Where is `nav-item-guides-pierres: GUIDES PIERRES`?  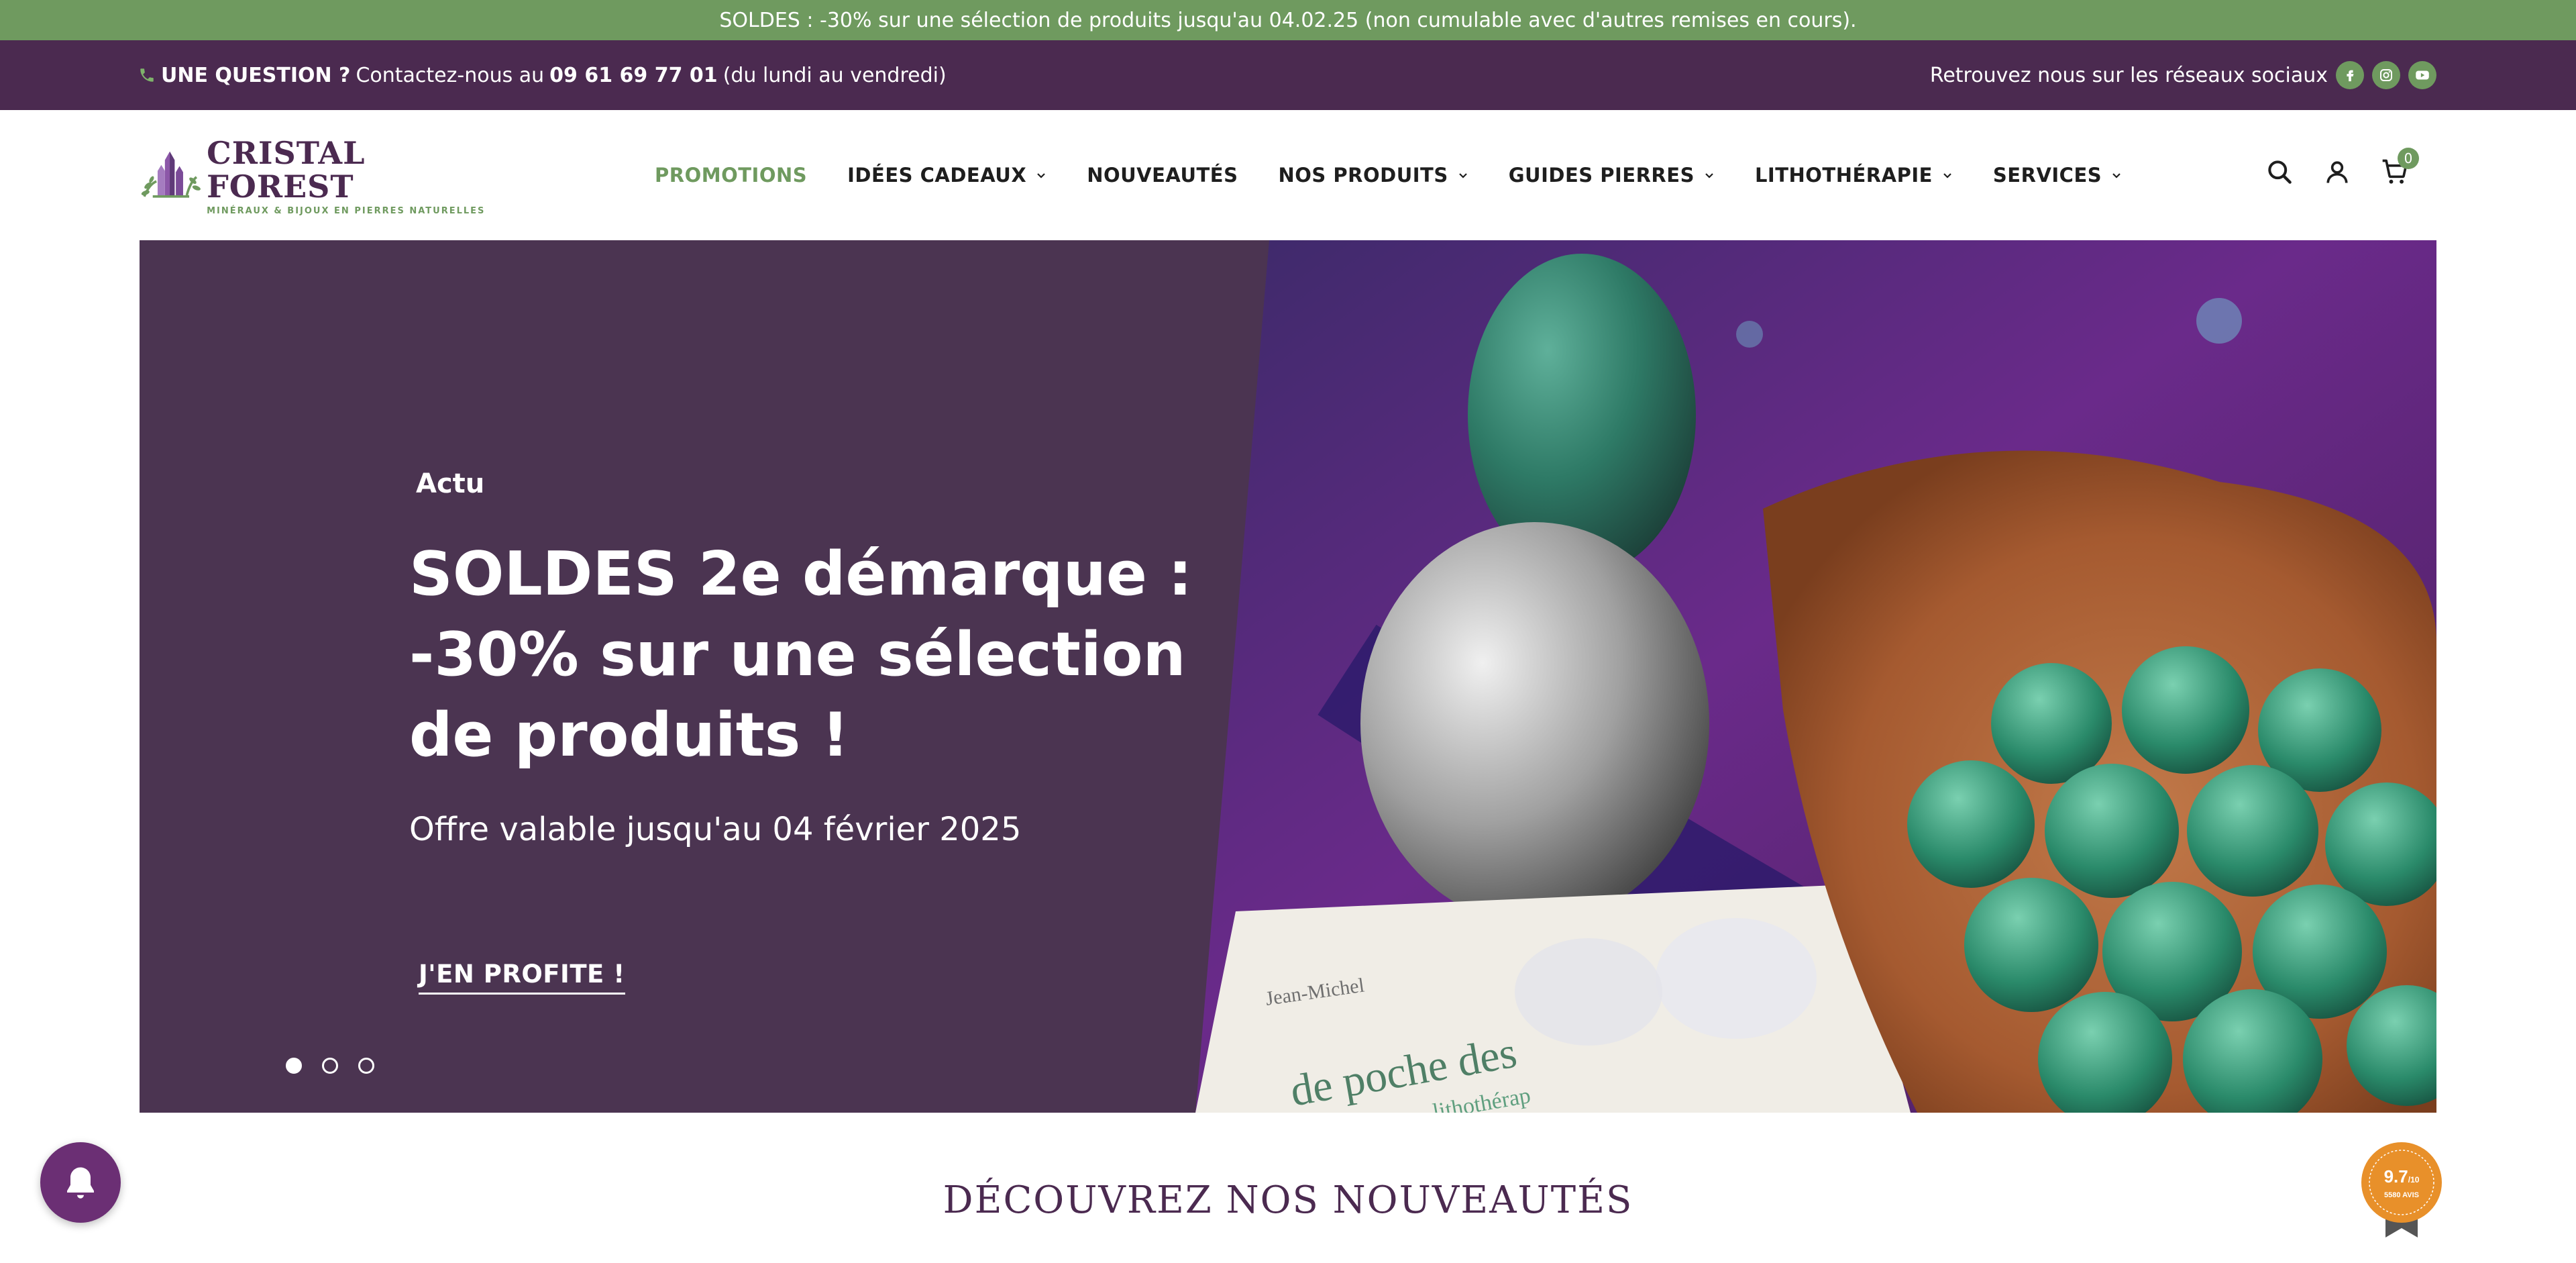 nav-item-guides-pierres: GUIDES PIERRES is located at coordinates (1612, 176).